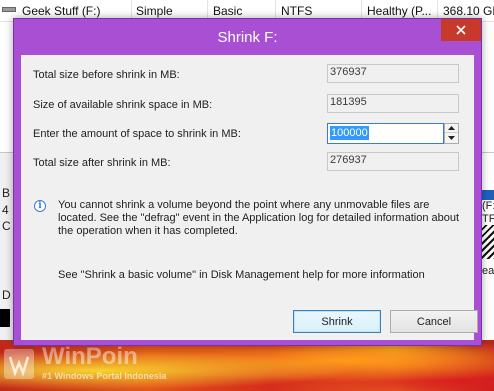 The image size is (494, 391). Describe the element at coordinates (487, 195) in the screenshot. I see `partition-header-bar` at that location.